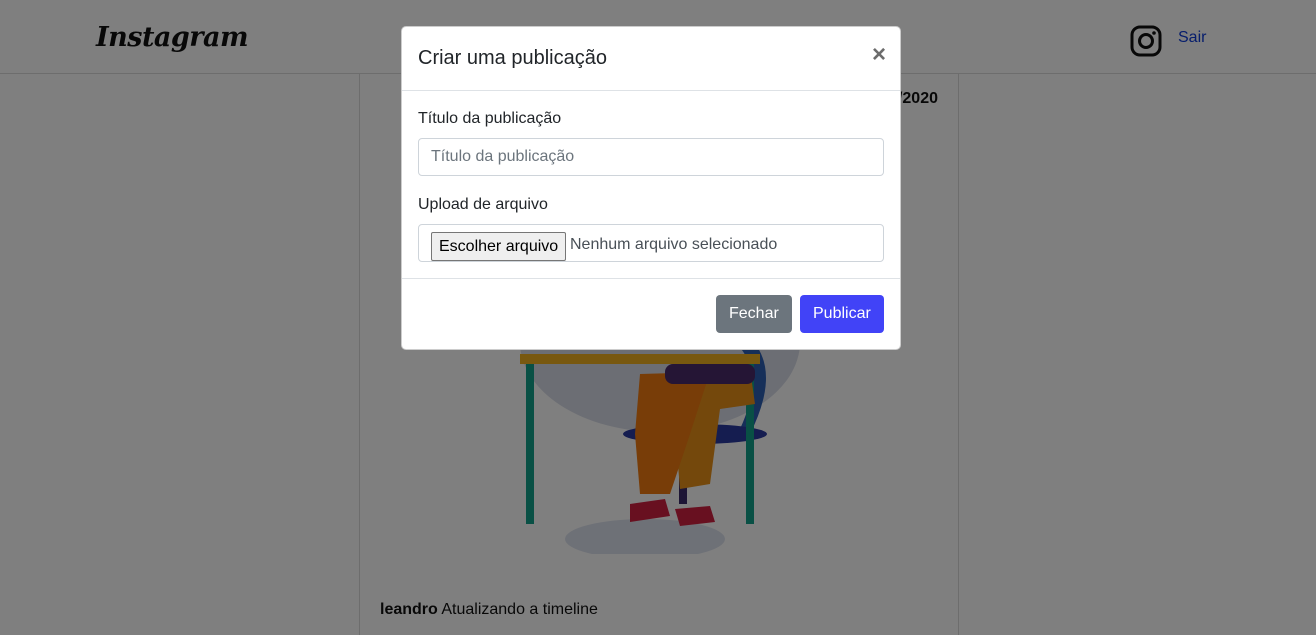 Image resolution: width=1316 pixels, height=635 pixels. What do you see at coordinates (674, 244) in the screenshot?
I see `file-status-text: Nenhum arquivo selecionado` at bounding box center [674, 244].